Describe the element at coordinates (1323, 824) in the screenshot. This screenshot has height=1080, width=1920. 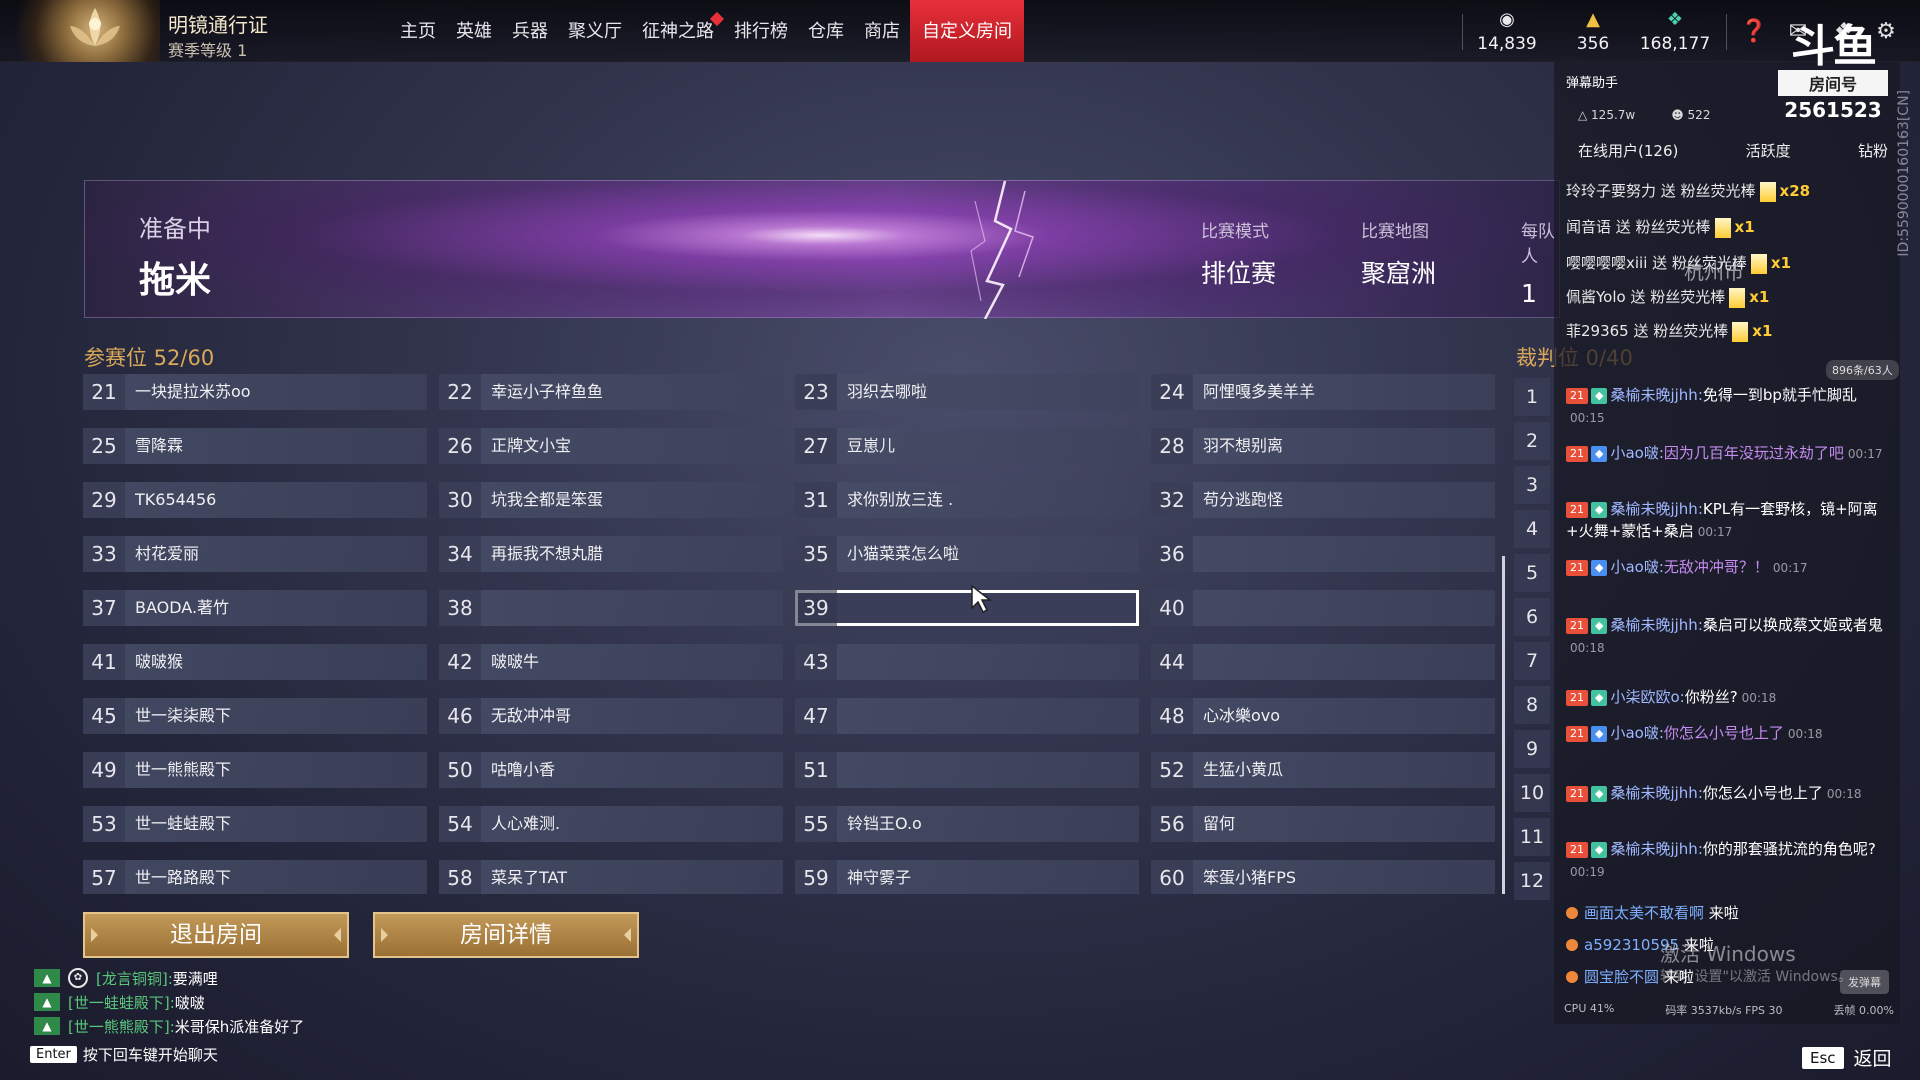
I see `participant-slot: 56 留何` at that location.